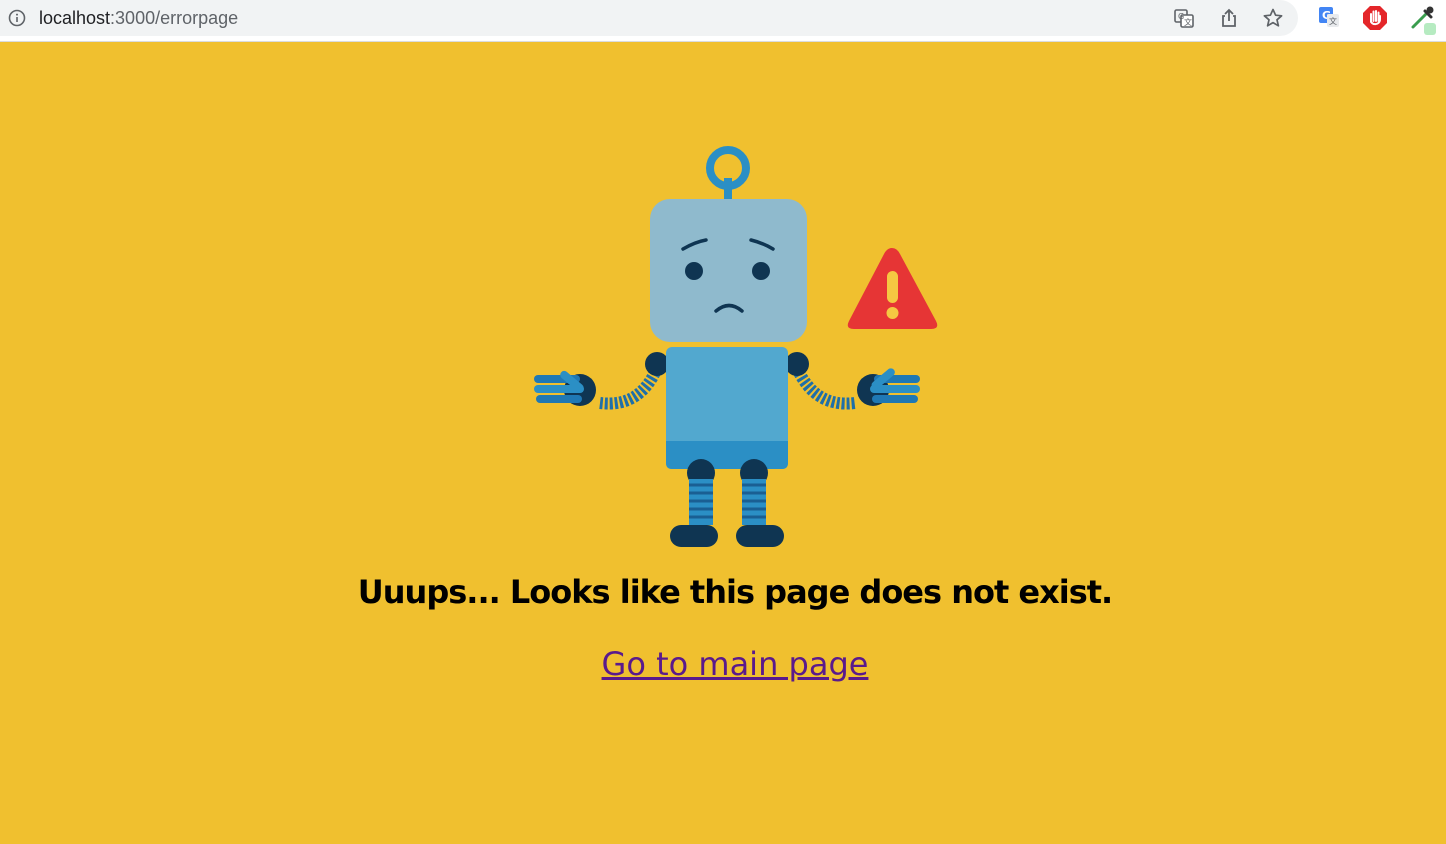 Image resolution: width=1446 pixels, height=844 pixels. Describe the element at coordinates (728, 270) in the screenshot. I see `robot-head` at that location.